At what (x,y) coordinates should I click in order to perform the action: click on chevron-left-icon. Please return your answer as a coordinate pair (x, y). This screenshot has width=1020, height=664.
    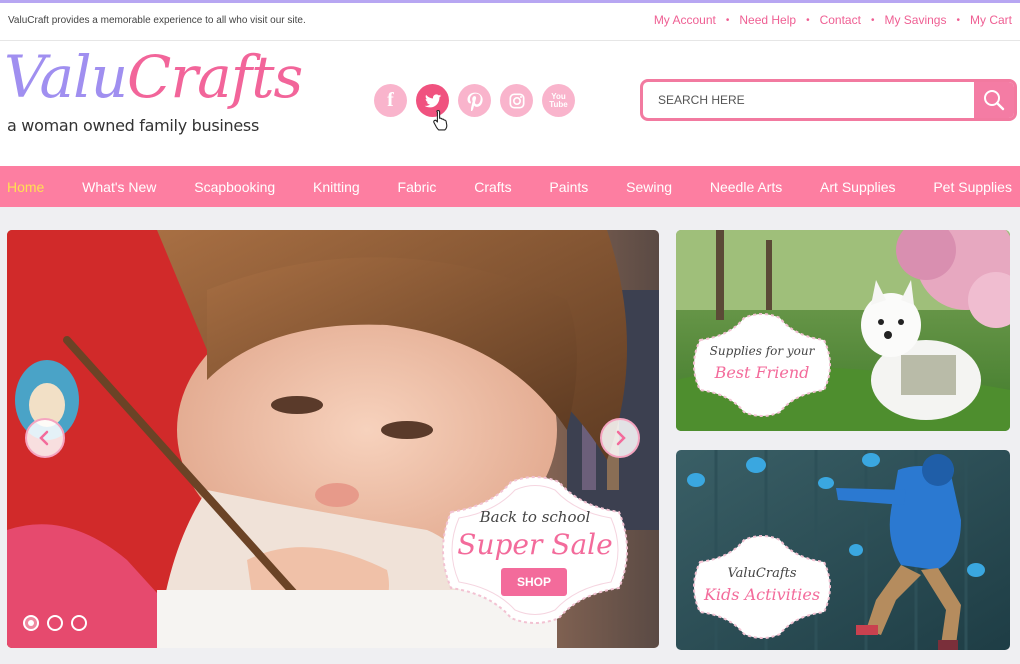
    Looking at the image, I should click on (44, 438).